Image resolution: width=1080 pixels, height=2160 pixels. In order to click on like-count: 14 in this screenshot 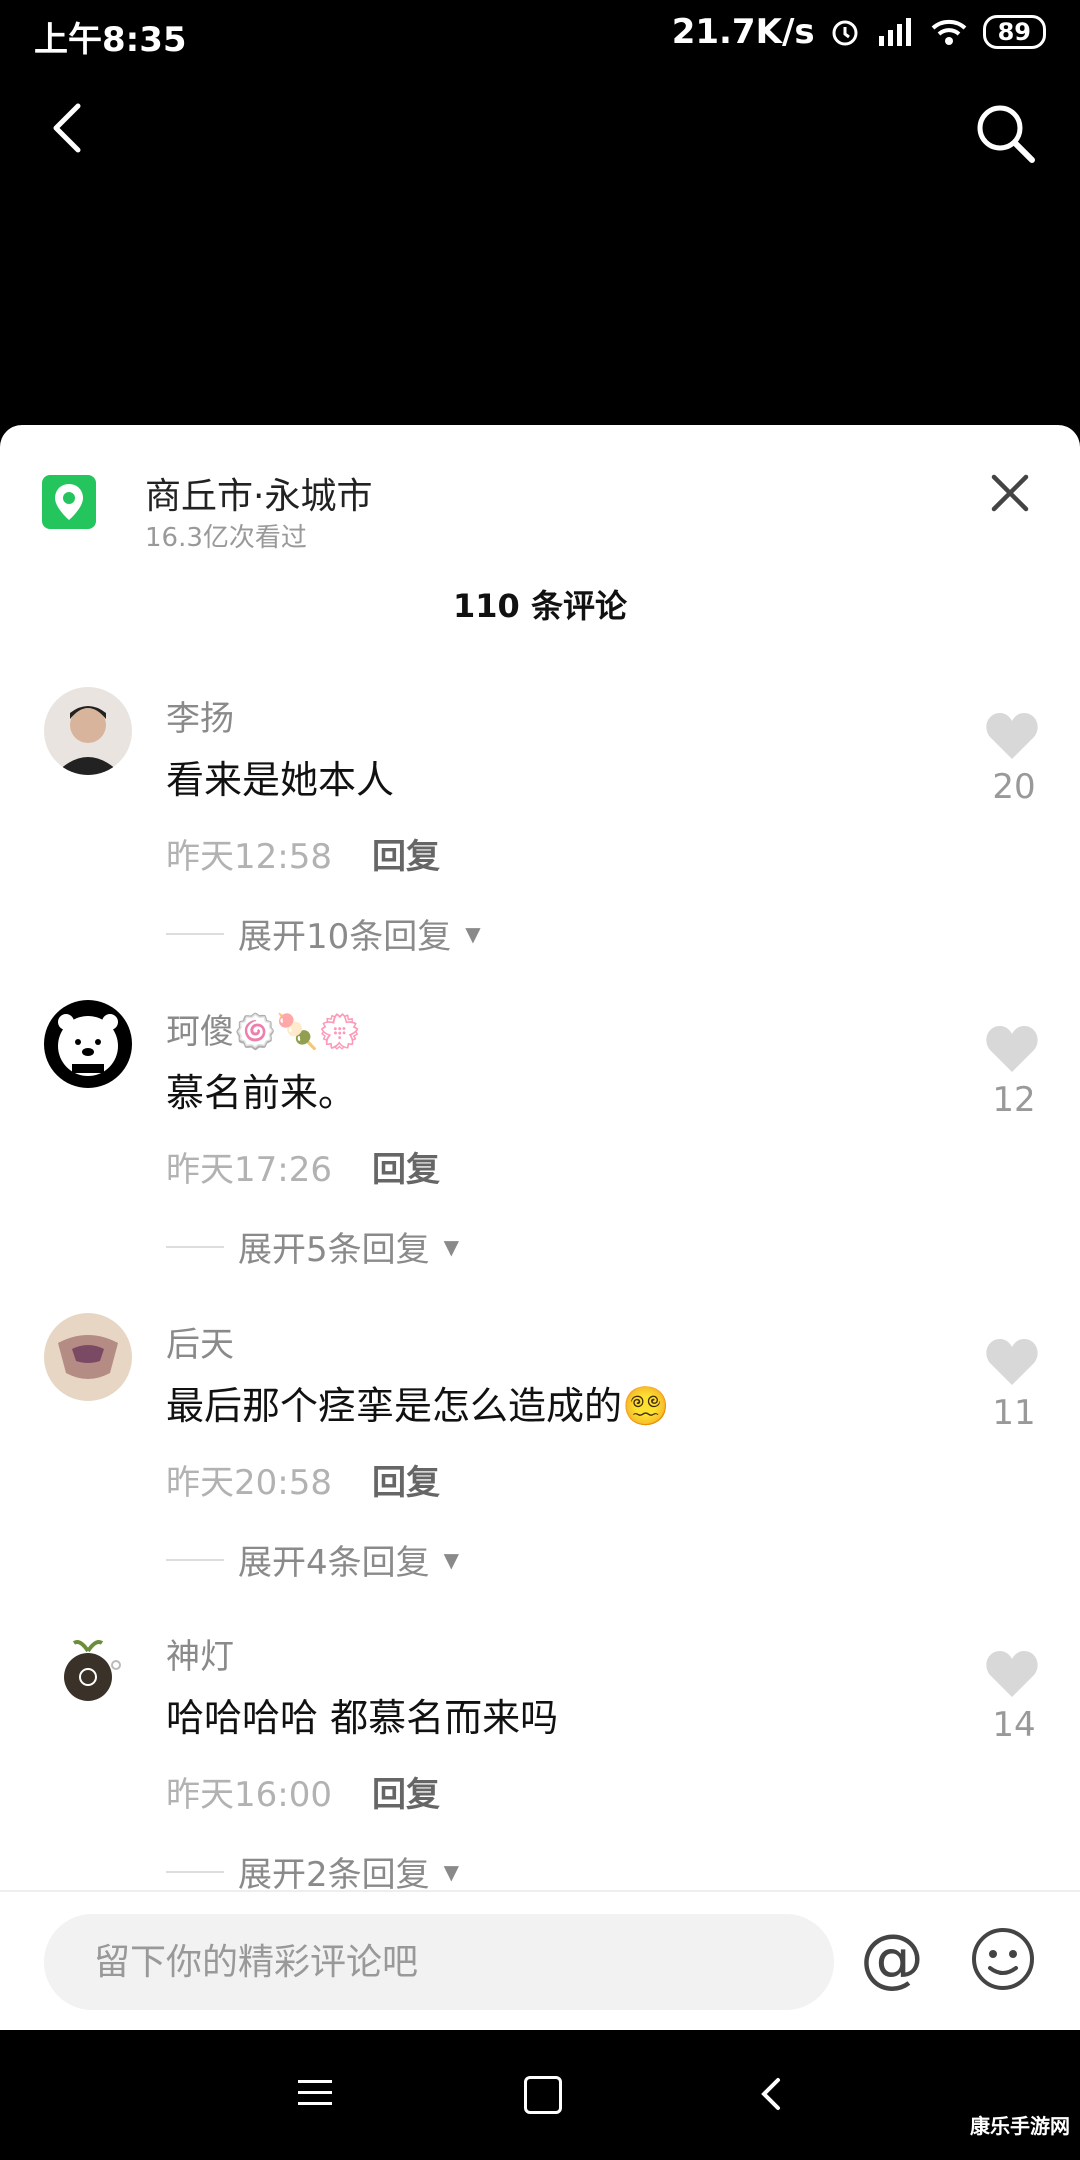, I will do `click(1014, 1725)`.